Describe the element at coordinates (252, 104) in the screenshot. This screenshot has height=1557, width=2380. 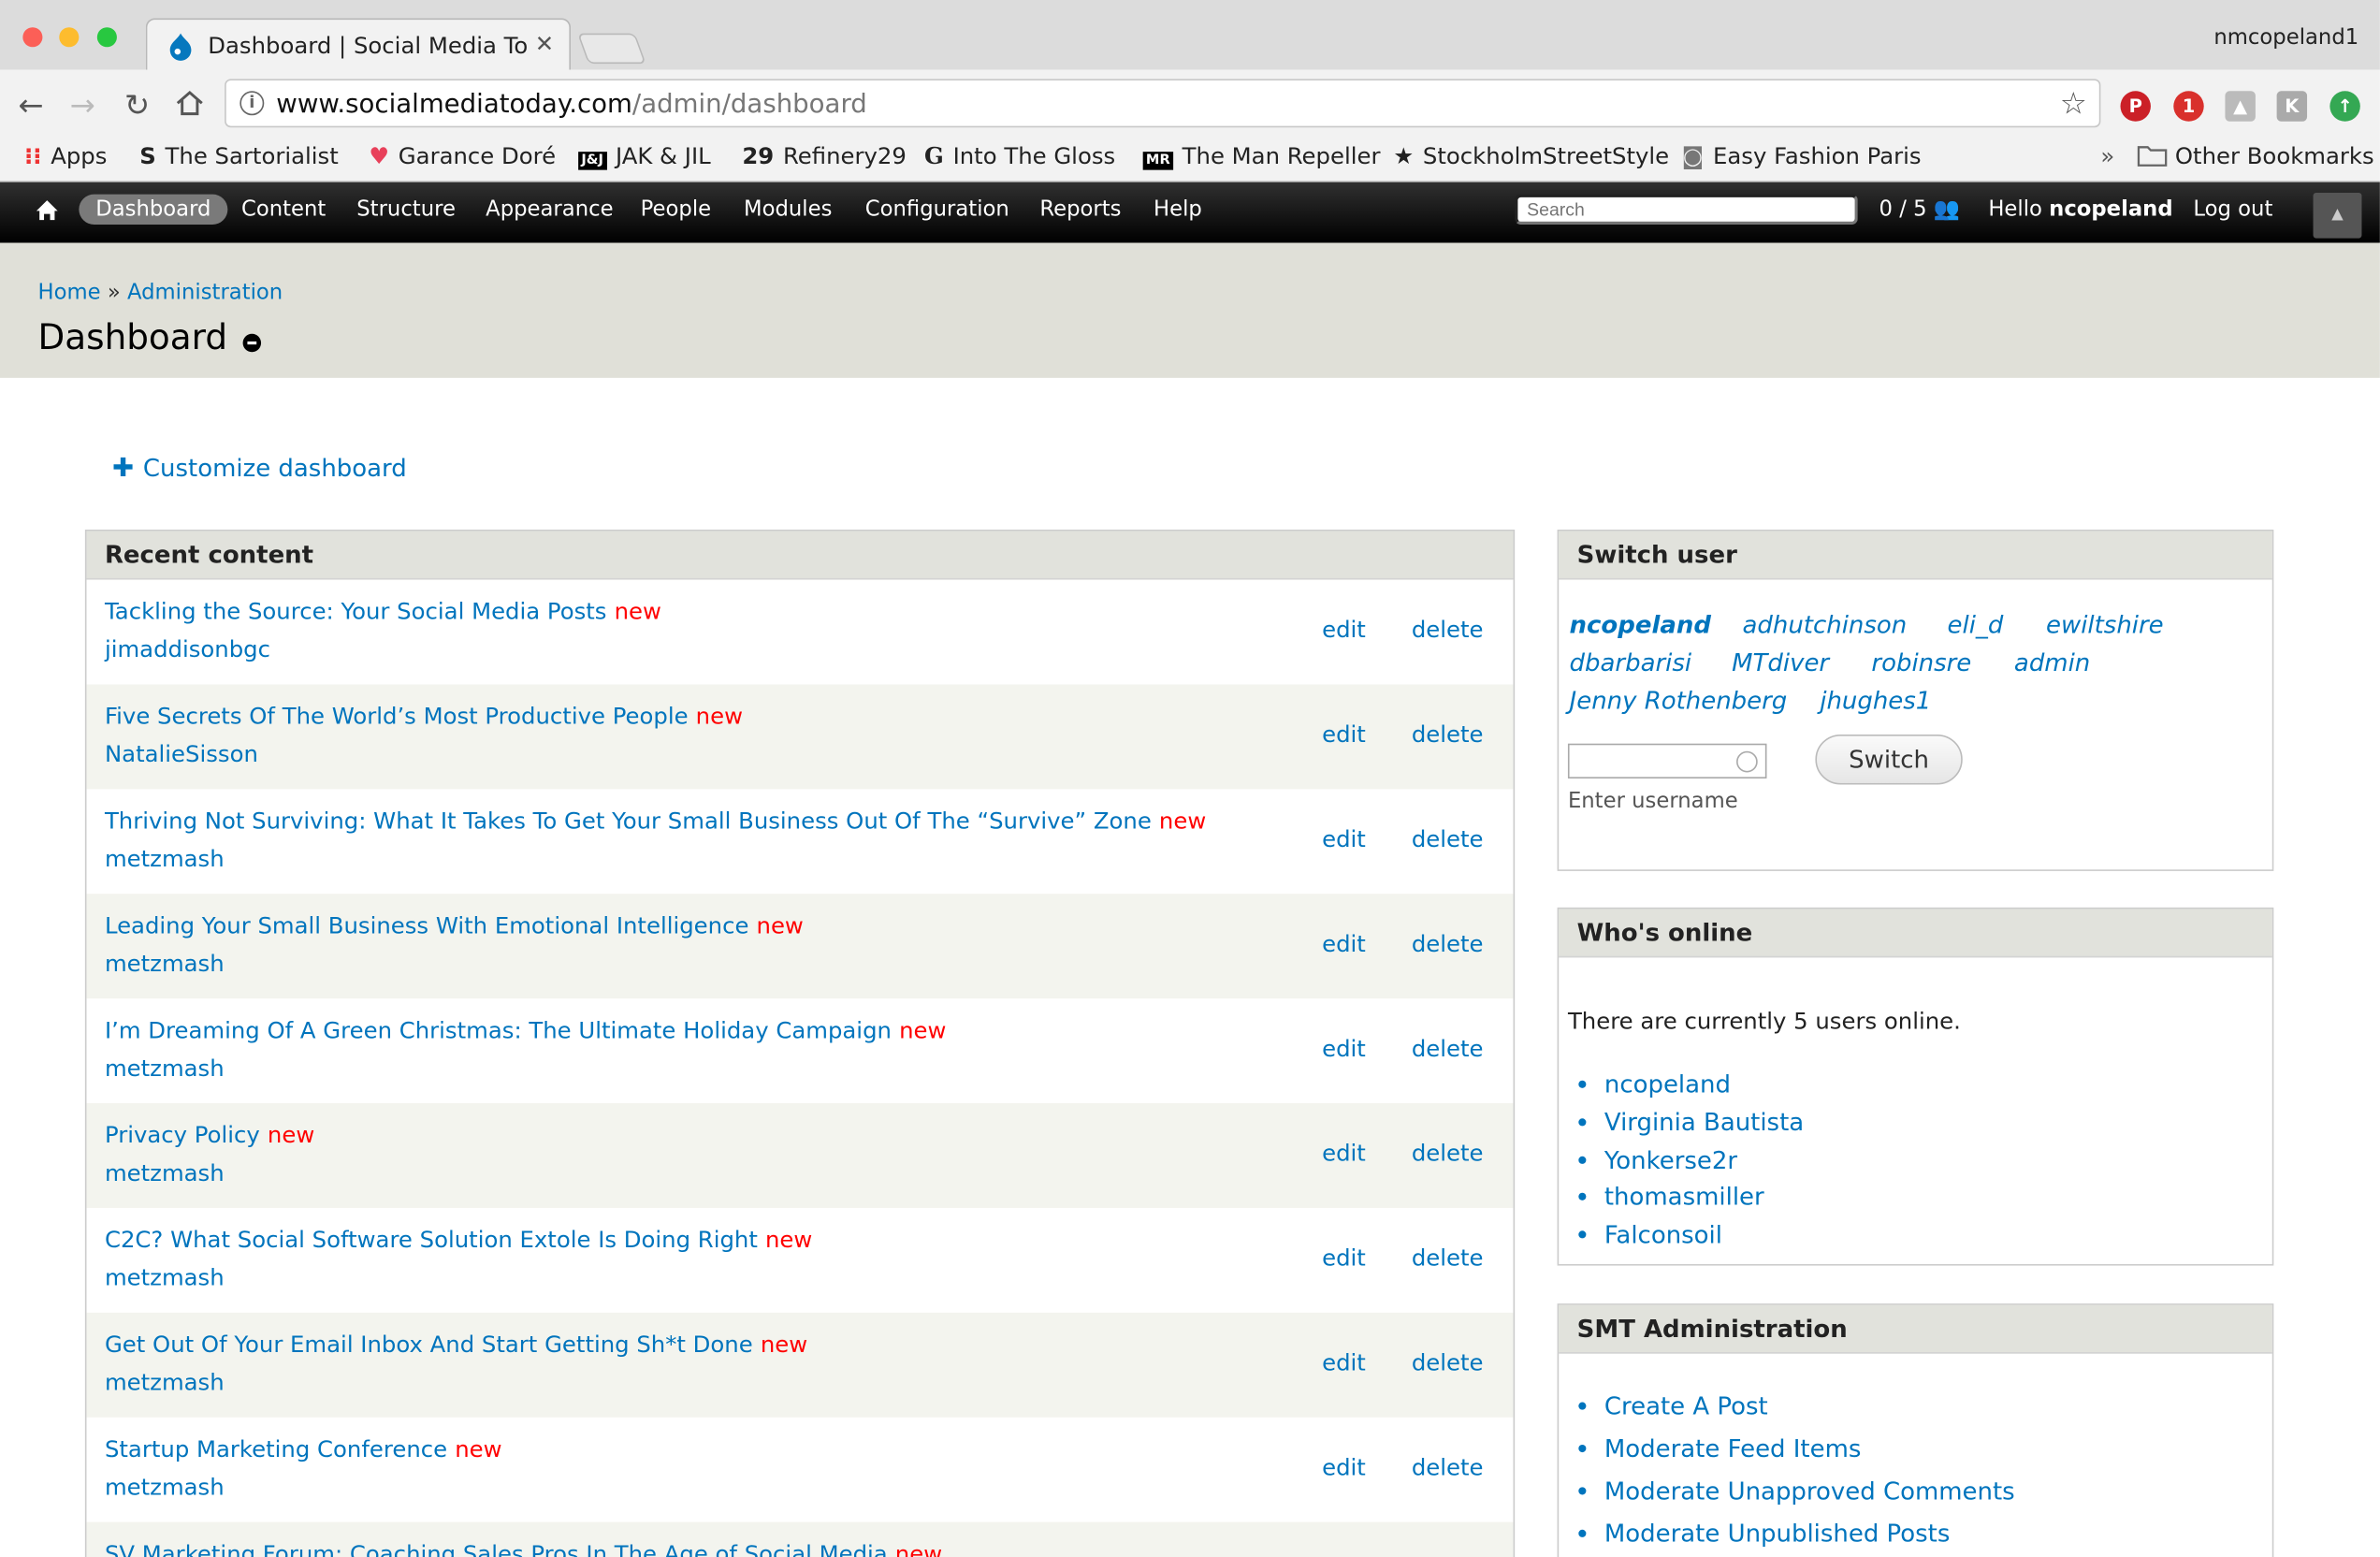
I see `info-icon: i` at that location.